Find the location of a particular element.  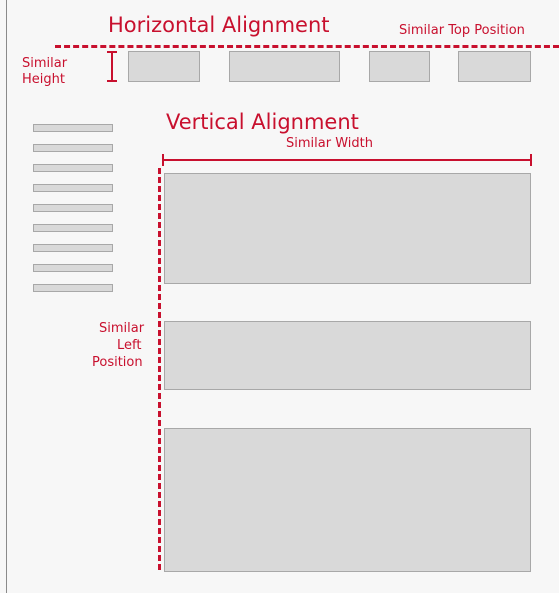

similar-left-position-label-line1: Similar is located at coordinates (122, 328).